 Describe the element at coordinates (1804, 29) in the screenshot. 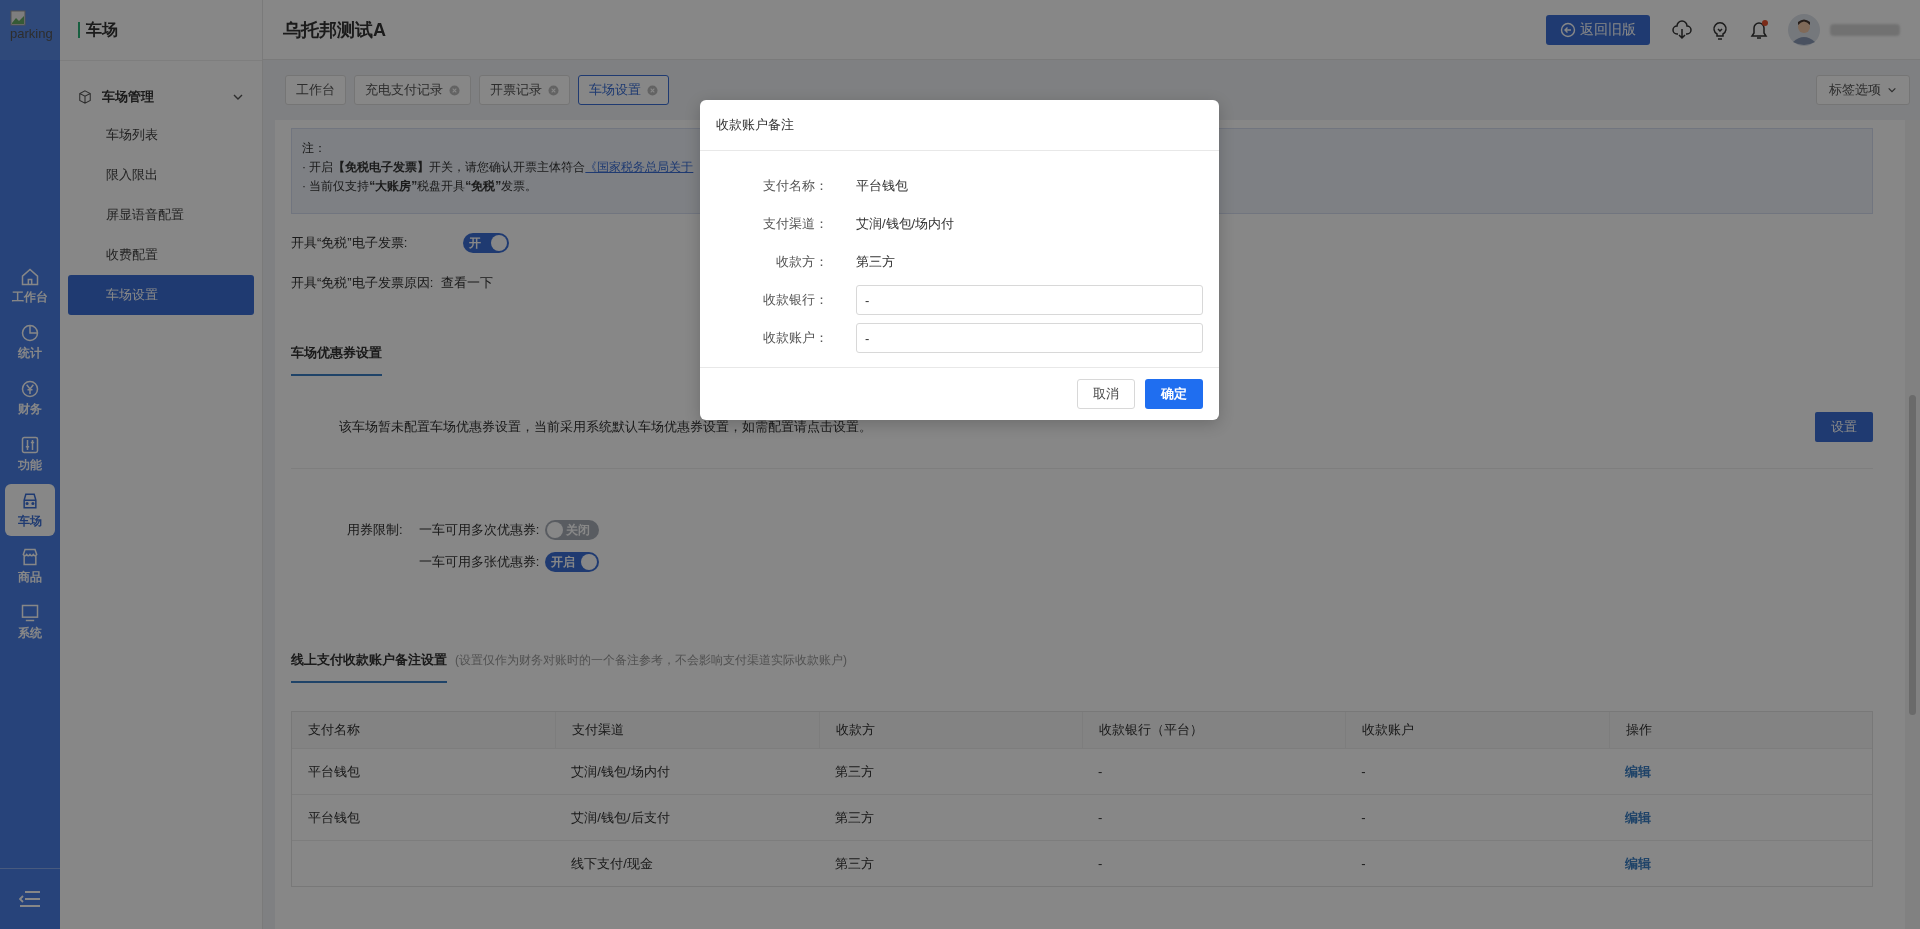

I see `user-avatar-icon` at that location.